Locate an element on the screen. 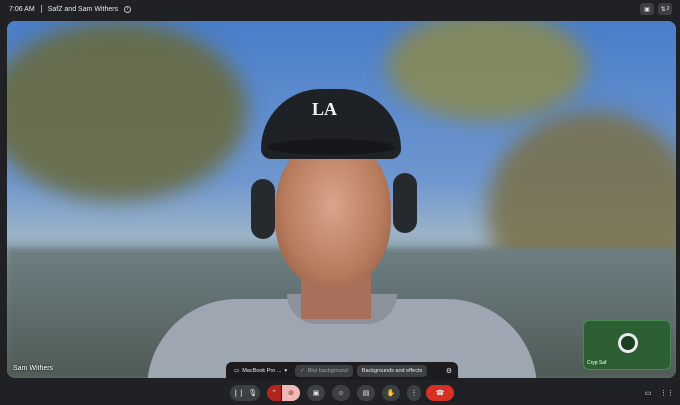 This screenshot has width=680, height=405. dropdown-icon: ▾ is located at coordinates (286, 371).